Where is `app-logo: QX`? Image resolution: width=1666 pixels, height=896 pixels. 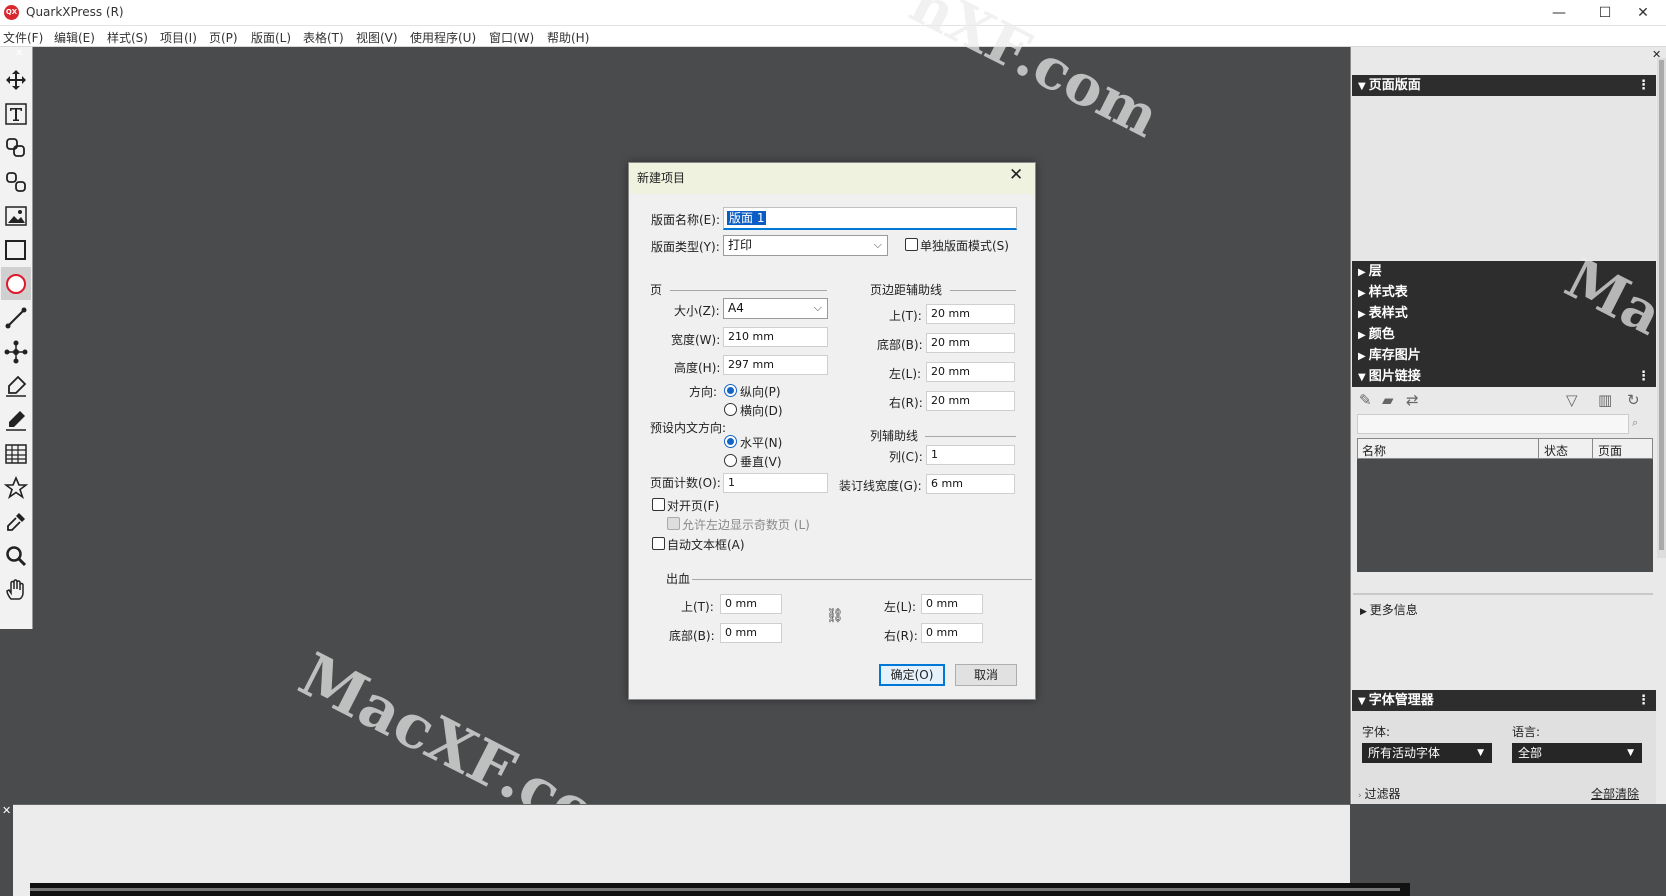
app-logo: QX is located at coordinates (11, 12).